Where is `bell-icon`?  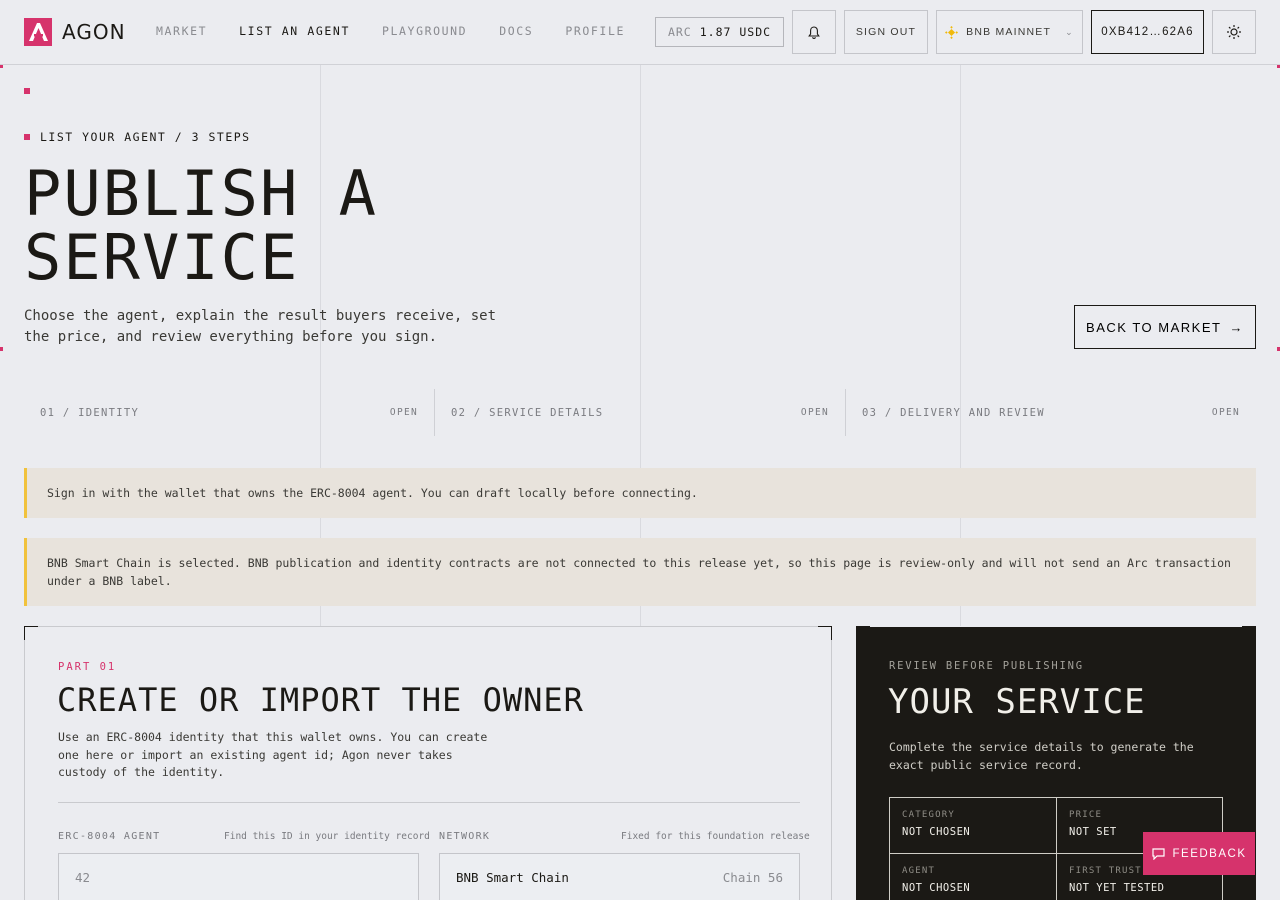
bell-icon is located at coordinates (814, 32).